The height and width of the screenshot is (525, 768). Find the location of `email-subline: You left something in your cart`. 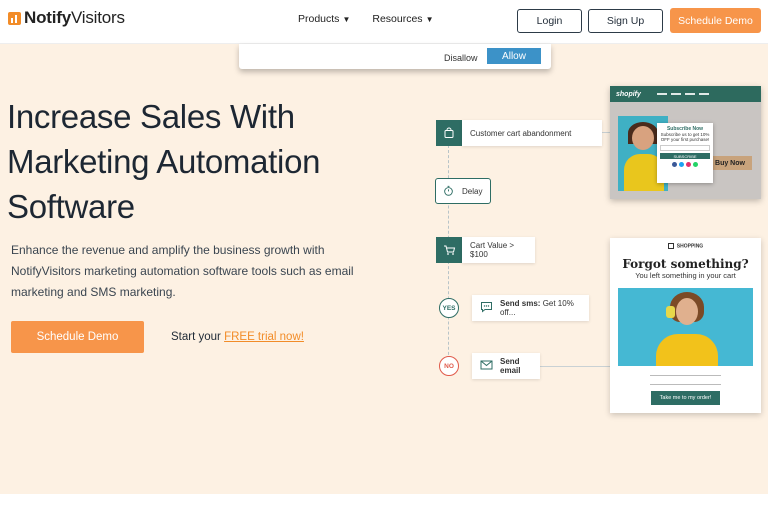

email-subline: You left something in your cart is located at coordinates (685, 276).